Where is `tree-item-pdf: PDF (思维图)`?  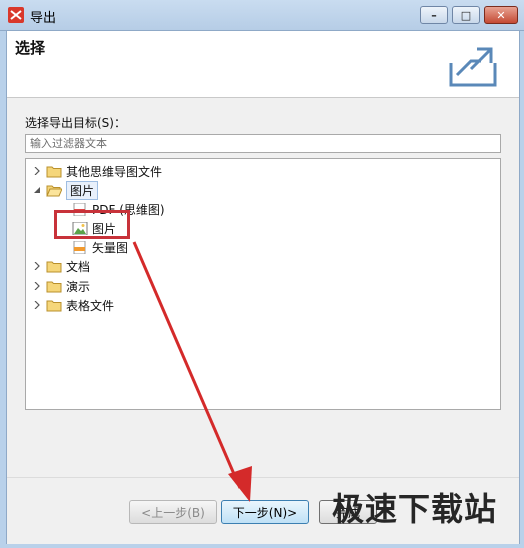 tree-item-pdf: PDF (思维图) is located at coordinates (118, 209).